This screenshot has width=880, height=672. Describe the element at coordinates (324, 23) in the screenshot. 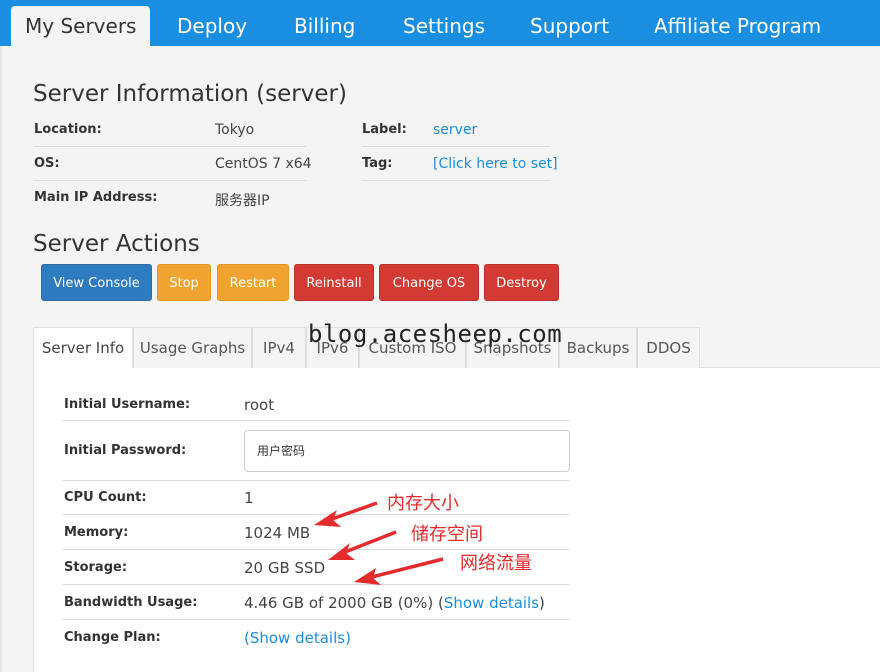

I see `nav-tab-billing: Billing` at that location.